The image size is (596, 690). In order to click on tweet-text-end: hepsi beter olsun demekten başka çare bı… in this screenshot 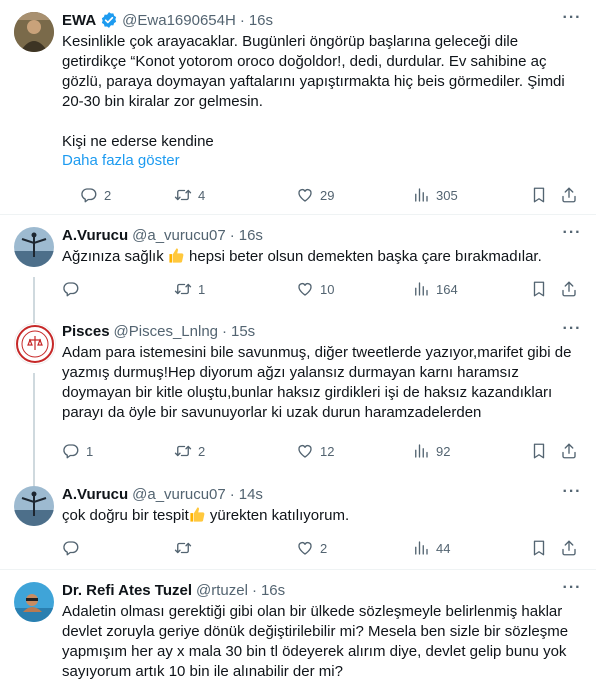, I will do `click(363, 256)`.